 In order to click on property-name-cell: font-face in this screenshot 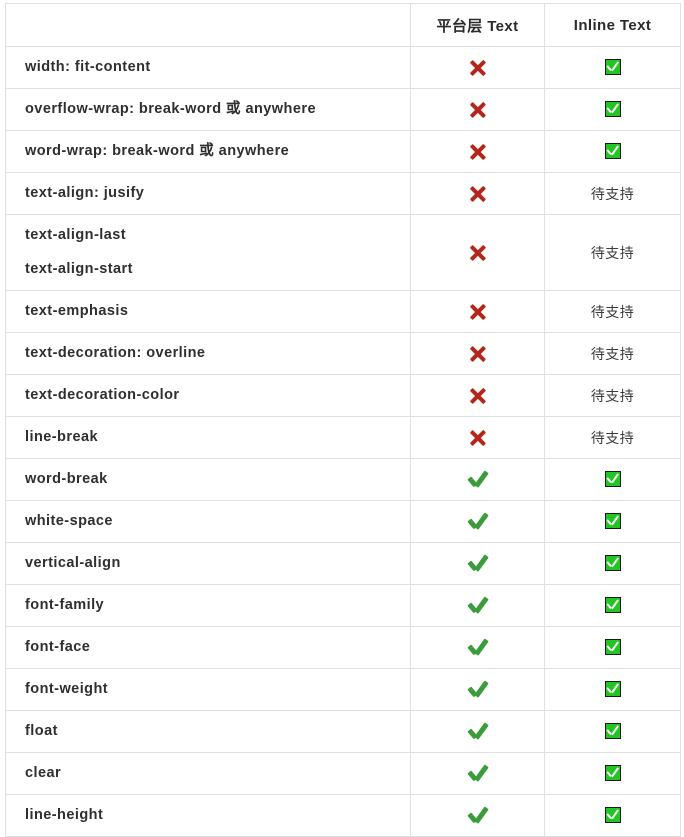, I will do `click(208, 647)`.